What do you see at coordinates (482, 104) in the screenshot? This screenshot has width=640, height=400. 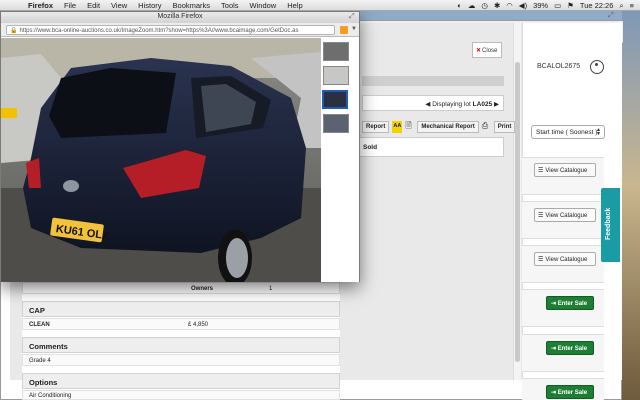 I see `lot-number: LA025` at bounding box center [482, 104].